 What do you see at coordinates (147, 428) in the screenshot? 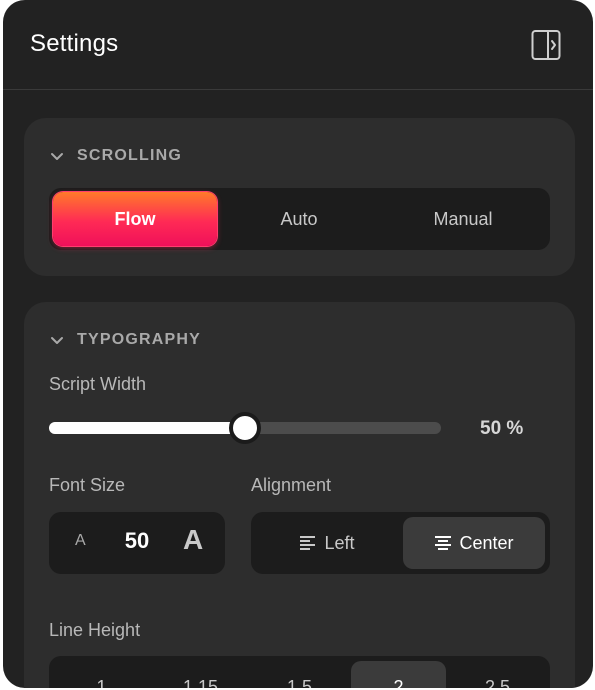
I see `script-width-slider-fill` at bounding box center [147, 428].